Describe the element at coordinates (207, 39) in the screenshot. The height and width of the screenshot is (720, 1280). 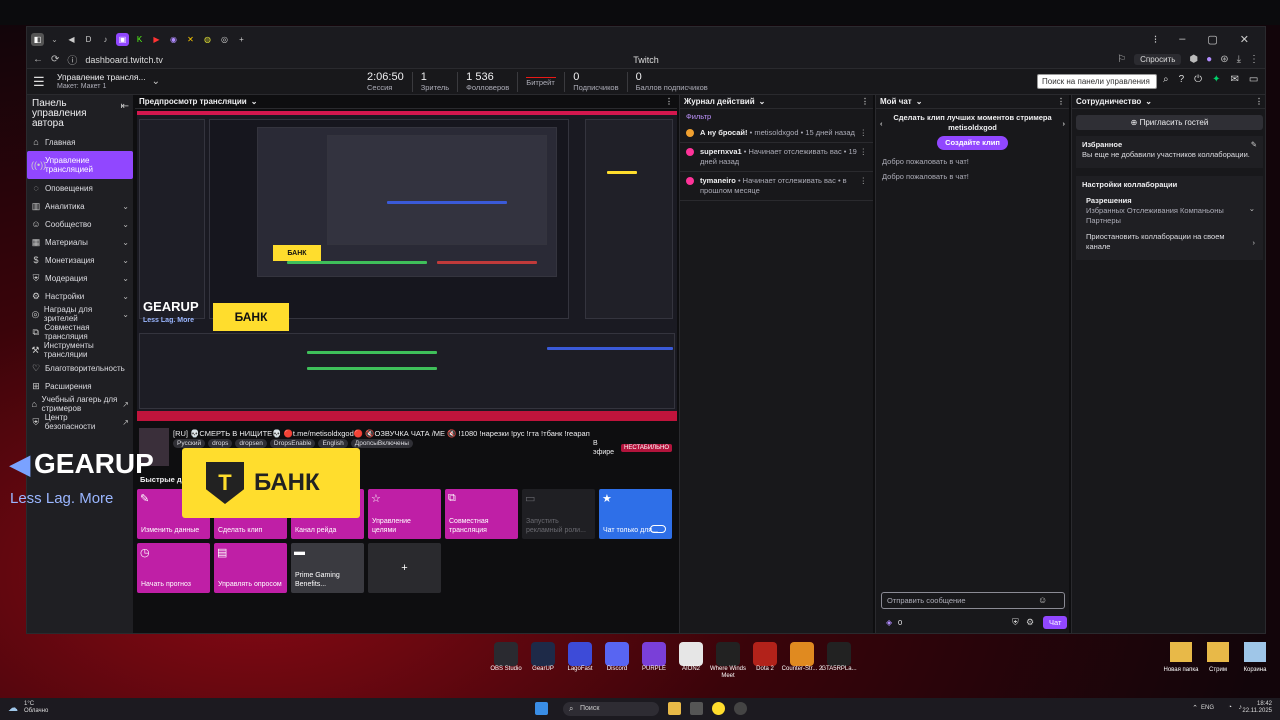
I see `tab-icon-5: ◍` at that location.